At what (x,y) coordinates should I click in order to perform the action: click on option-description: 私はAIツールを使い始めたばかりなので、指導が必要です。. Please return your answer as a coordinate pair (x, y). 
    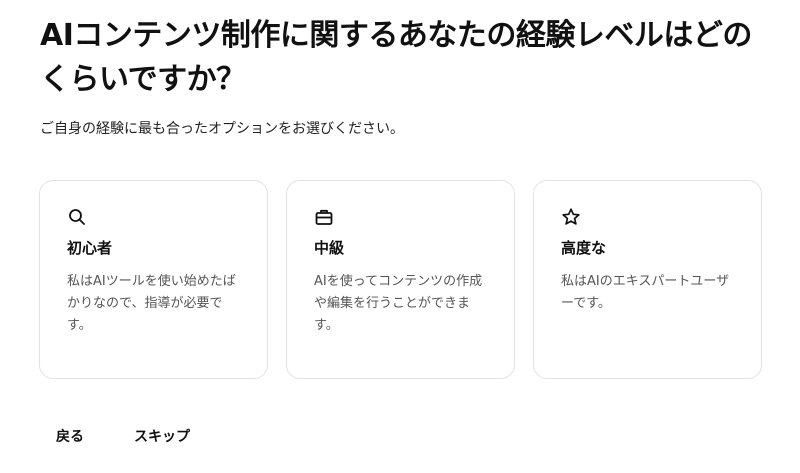
    Looking at the image, I should click on (151, 303).